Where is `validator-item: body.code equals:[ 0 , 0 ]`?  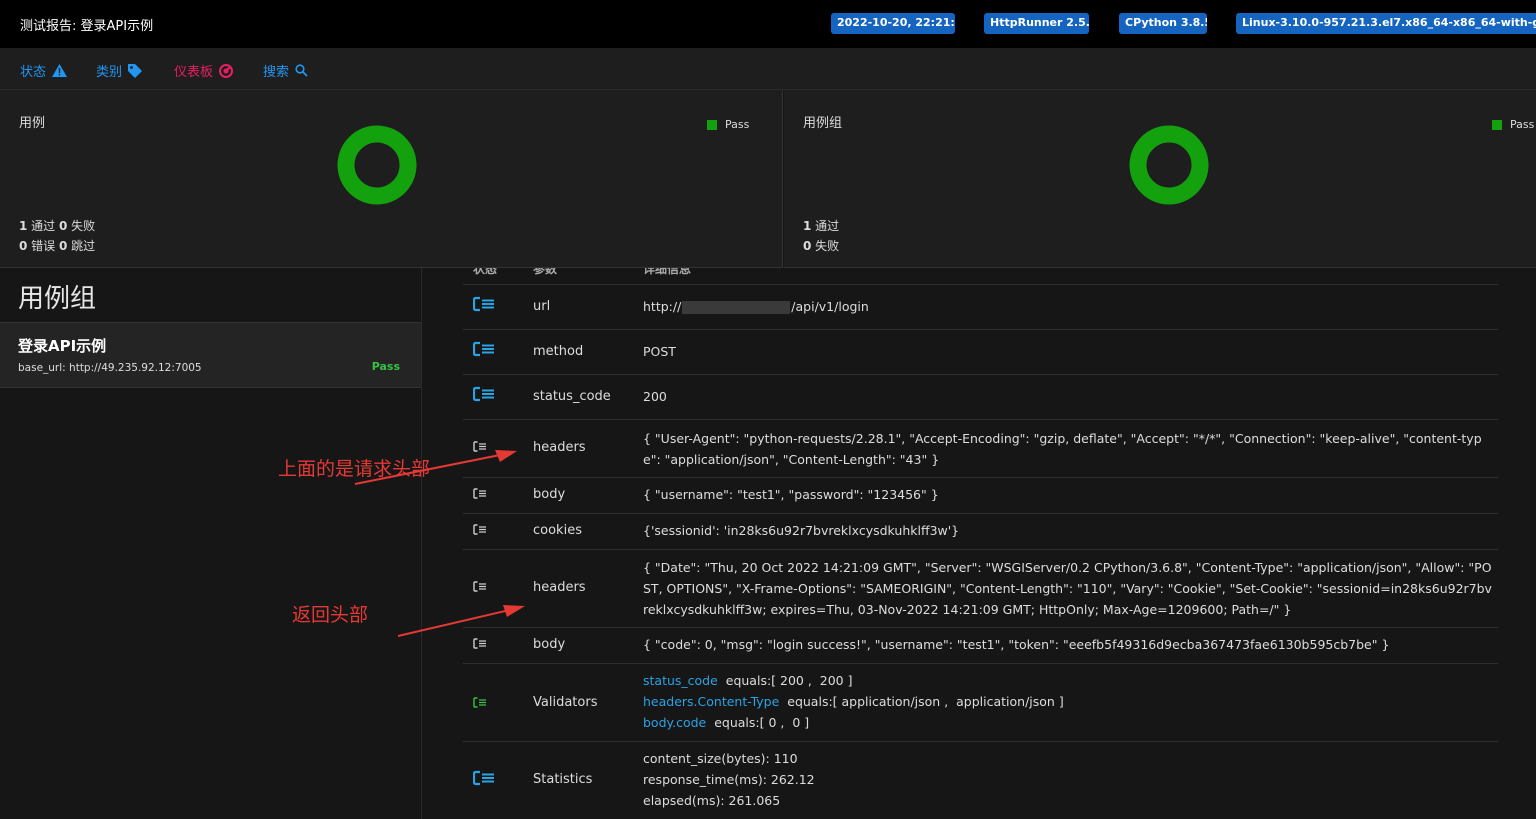
validator-item: body.code equals:[ 0 , 0 ] is located at coordinates (1068, 722).